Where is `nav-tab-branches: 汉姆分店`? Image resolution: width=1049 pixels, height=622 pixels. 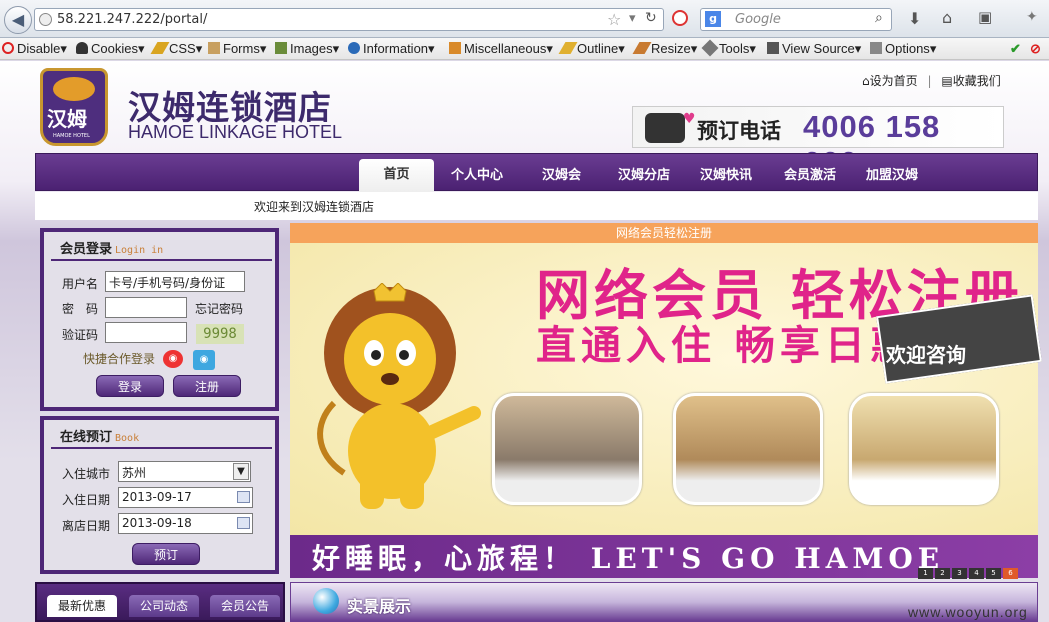
nav-tab-branches: 汉姆分店 is located at coordinates (644, 173).